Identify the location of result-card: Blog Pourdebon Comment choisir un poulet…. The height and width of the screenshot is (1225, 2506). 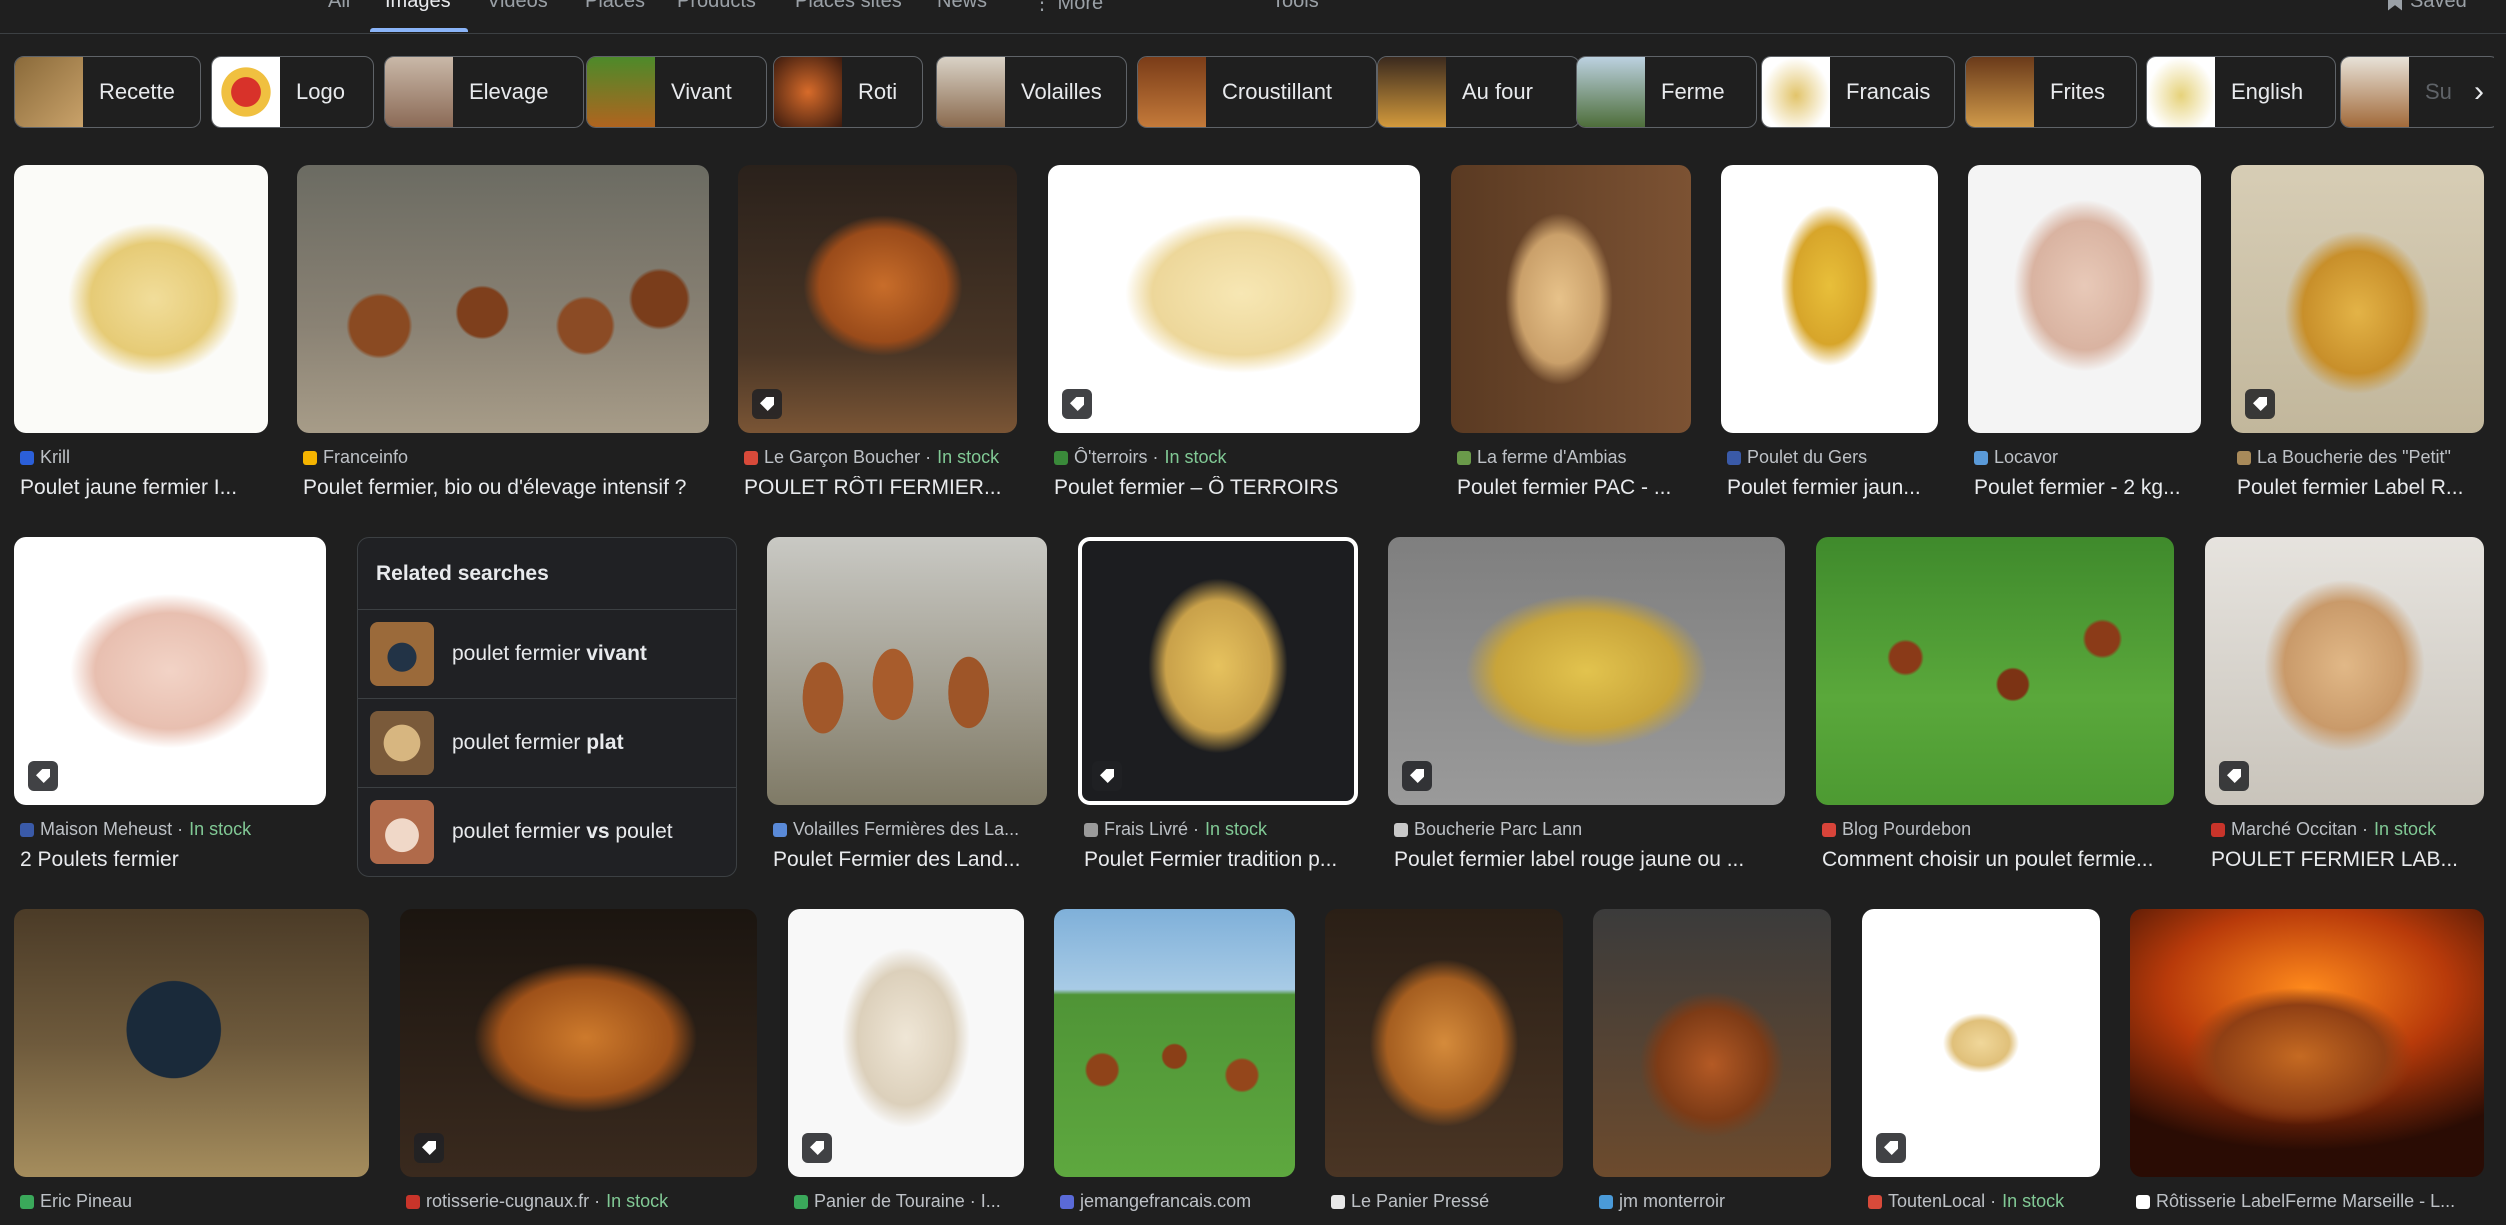
(1995, 707).